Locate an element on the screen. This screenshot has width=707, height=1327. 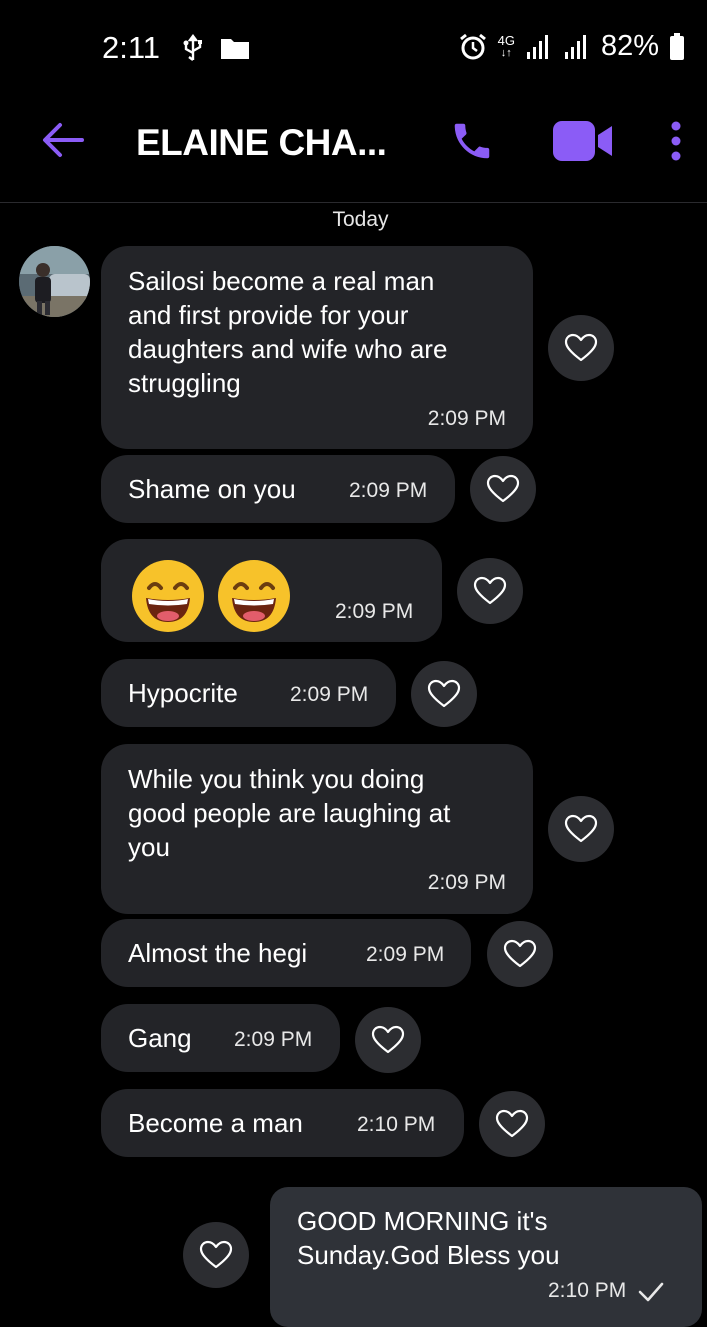
avatar-photo is located at coordinates (54, 281).